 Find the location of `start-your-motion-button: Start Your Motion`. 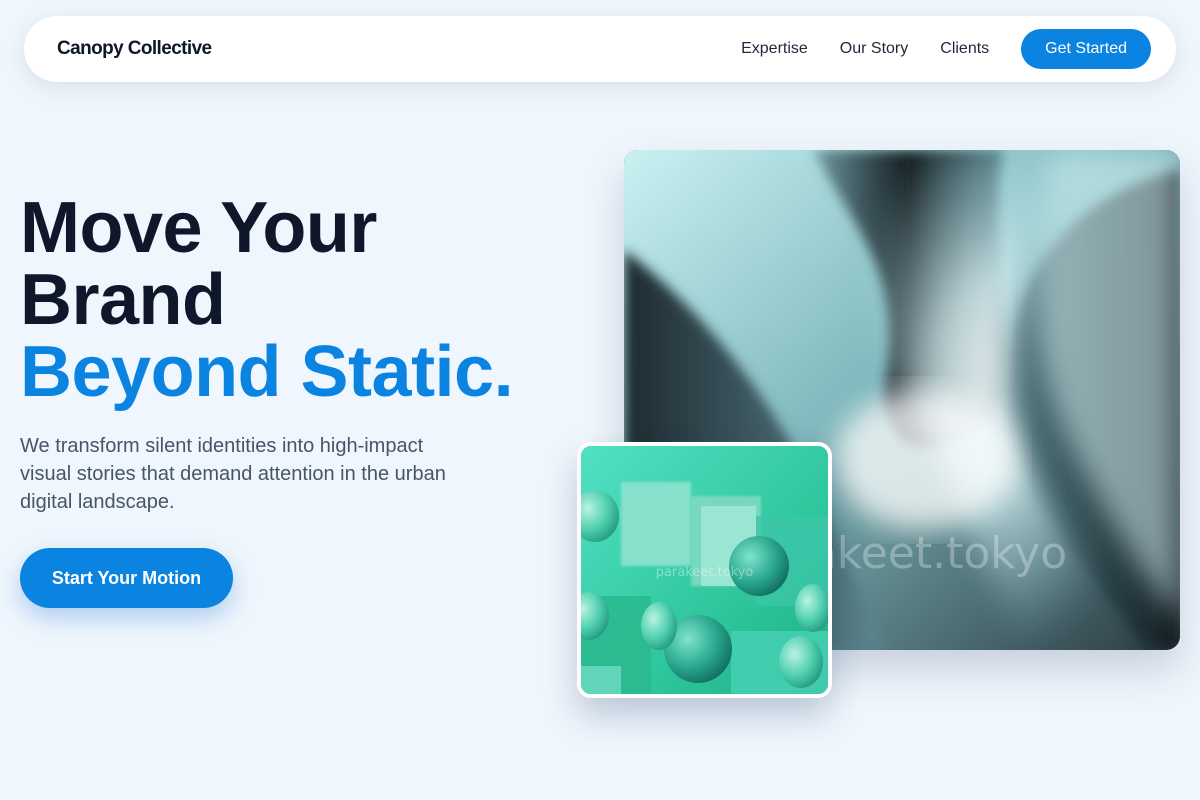

start-your-motion-button: Start Your Motion is located at coordinates (126, 578).